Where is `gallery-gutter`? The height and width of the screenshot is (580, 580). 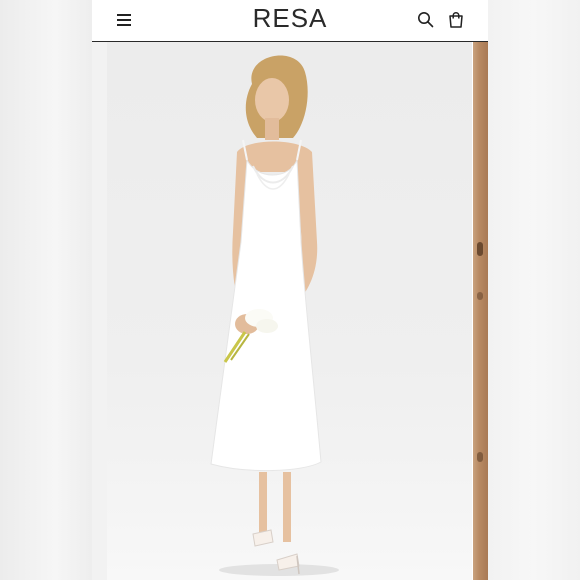 gallery-gutter is located at coordinates (99, 311).